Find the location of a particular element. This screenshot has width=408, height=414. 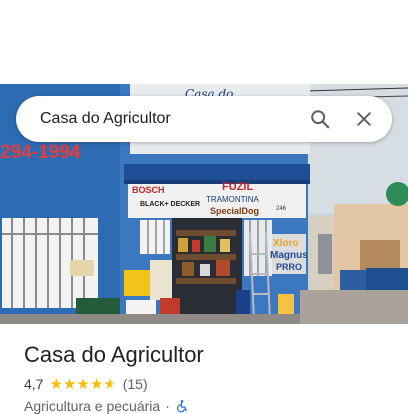

review-count: (15) is located at coordinates (135, 384).